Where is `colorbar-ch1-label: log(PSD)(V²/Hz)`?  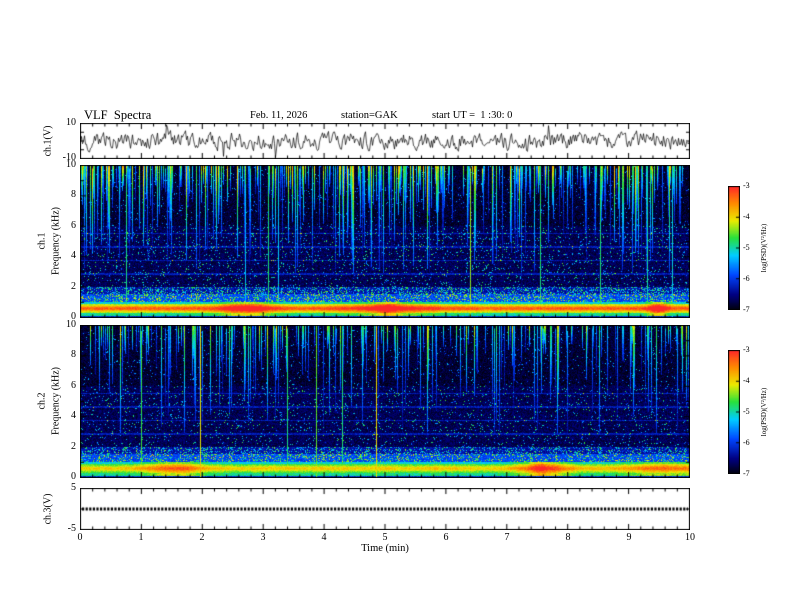
colorbar-ch1-label: log(PSD)(V²/Hz) is located at coordinates (764, 248).